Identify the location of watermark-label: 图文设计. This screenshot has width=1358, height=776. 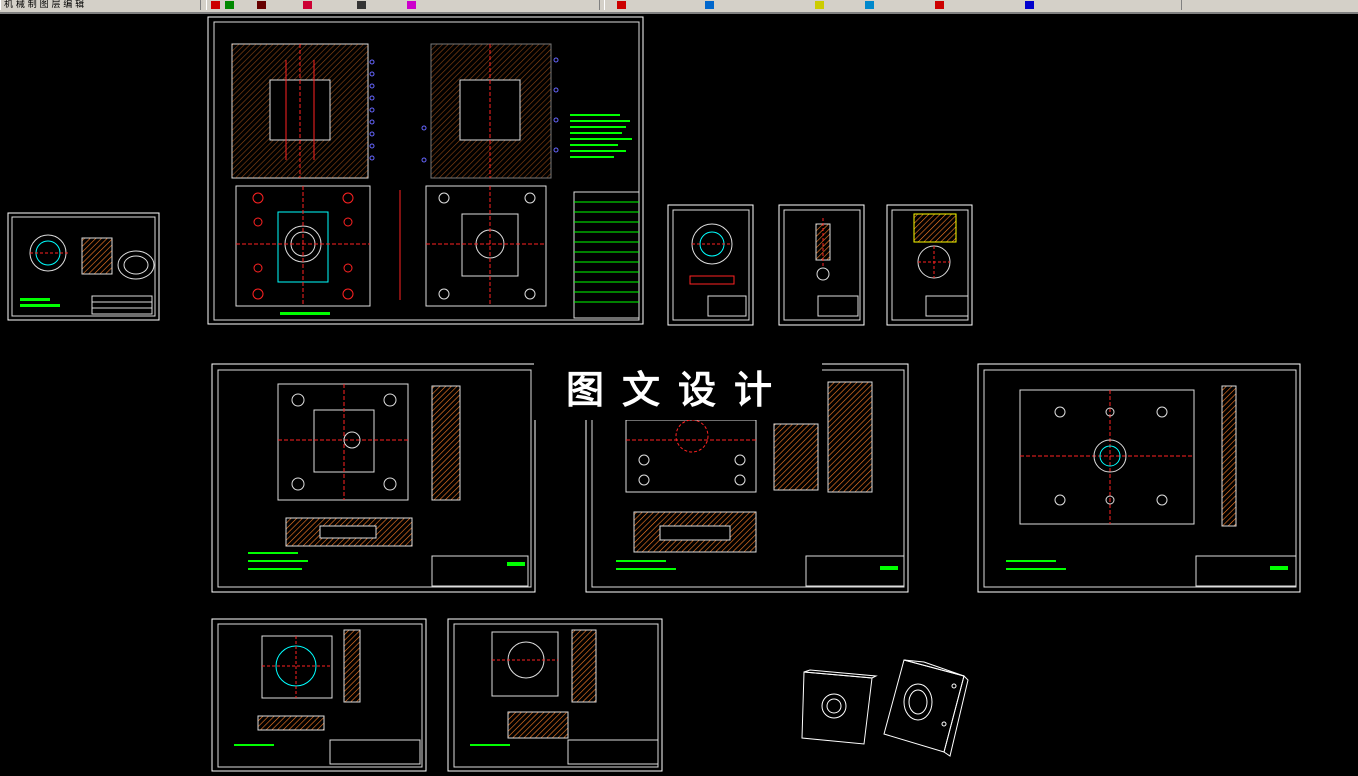
(678, 390).